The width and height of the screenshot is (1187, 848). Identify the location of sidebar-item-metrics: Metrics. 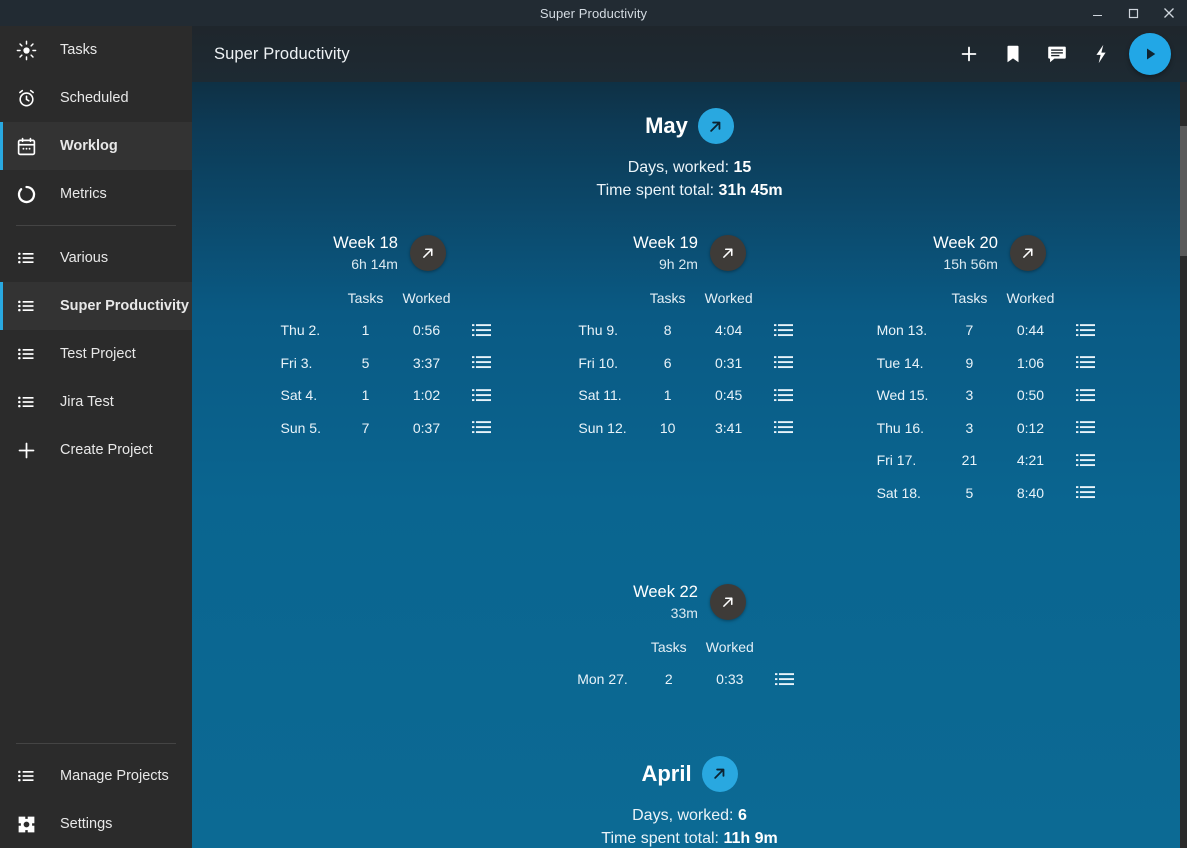
(96, 194).